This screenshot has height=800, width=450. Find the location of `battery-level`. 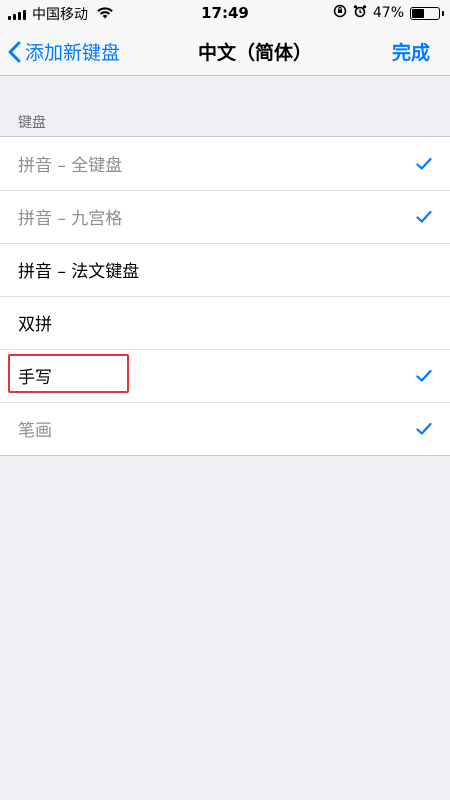

battery-level is located at coordinates (418, 13).